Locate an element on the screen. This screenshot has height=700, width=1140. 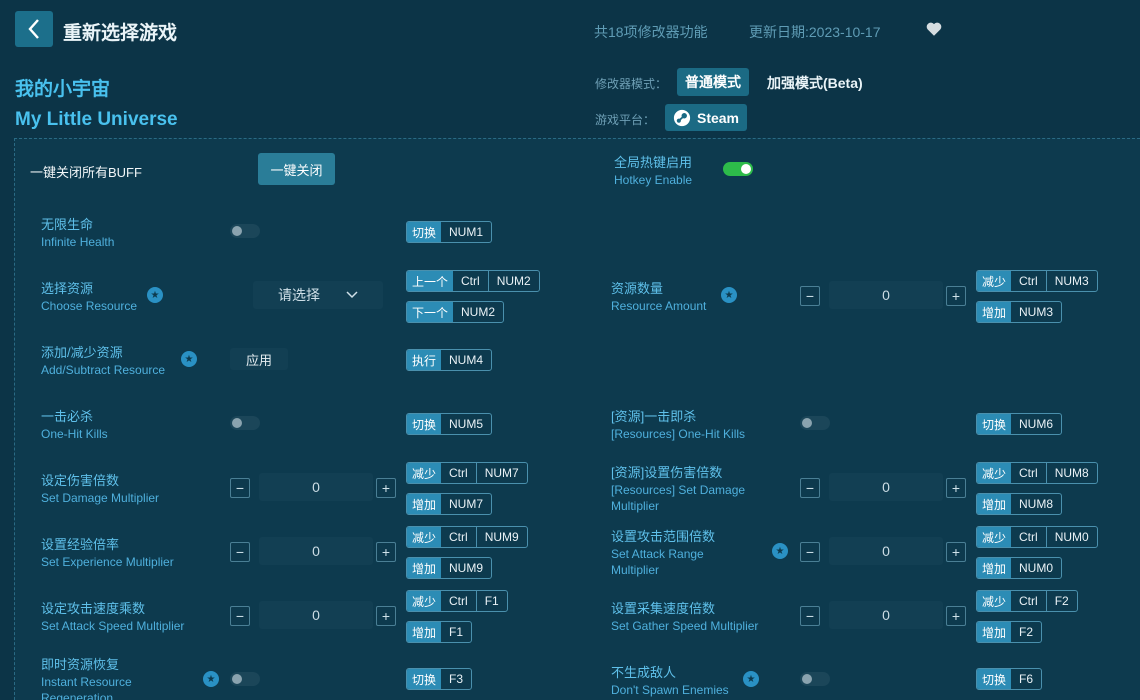
hotkey-key: NUM5 is located at coordinates (466, 424).